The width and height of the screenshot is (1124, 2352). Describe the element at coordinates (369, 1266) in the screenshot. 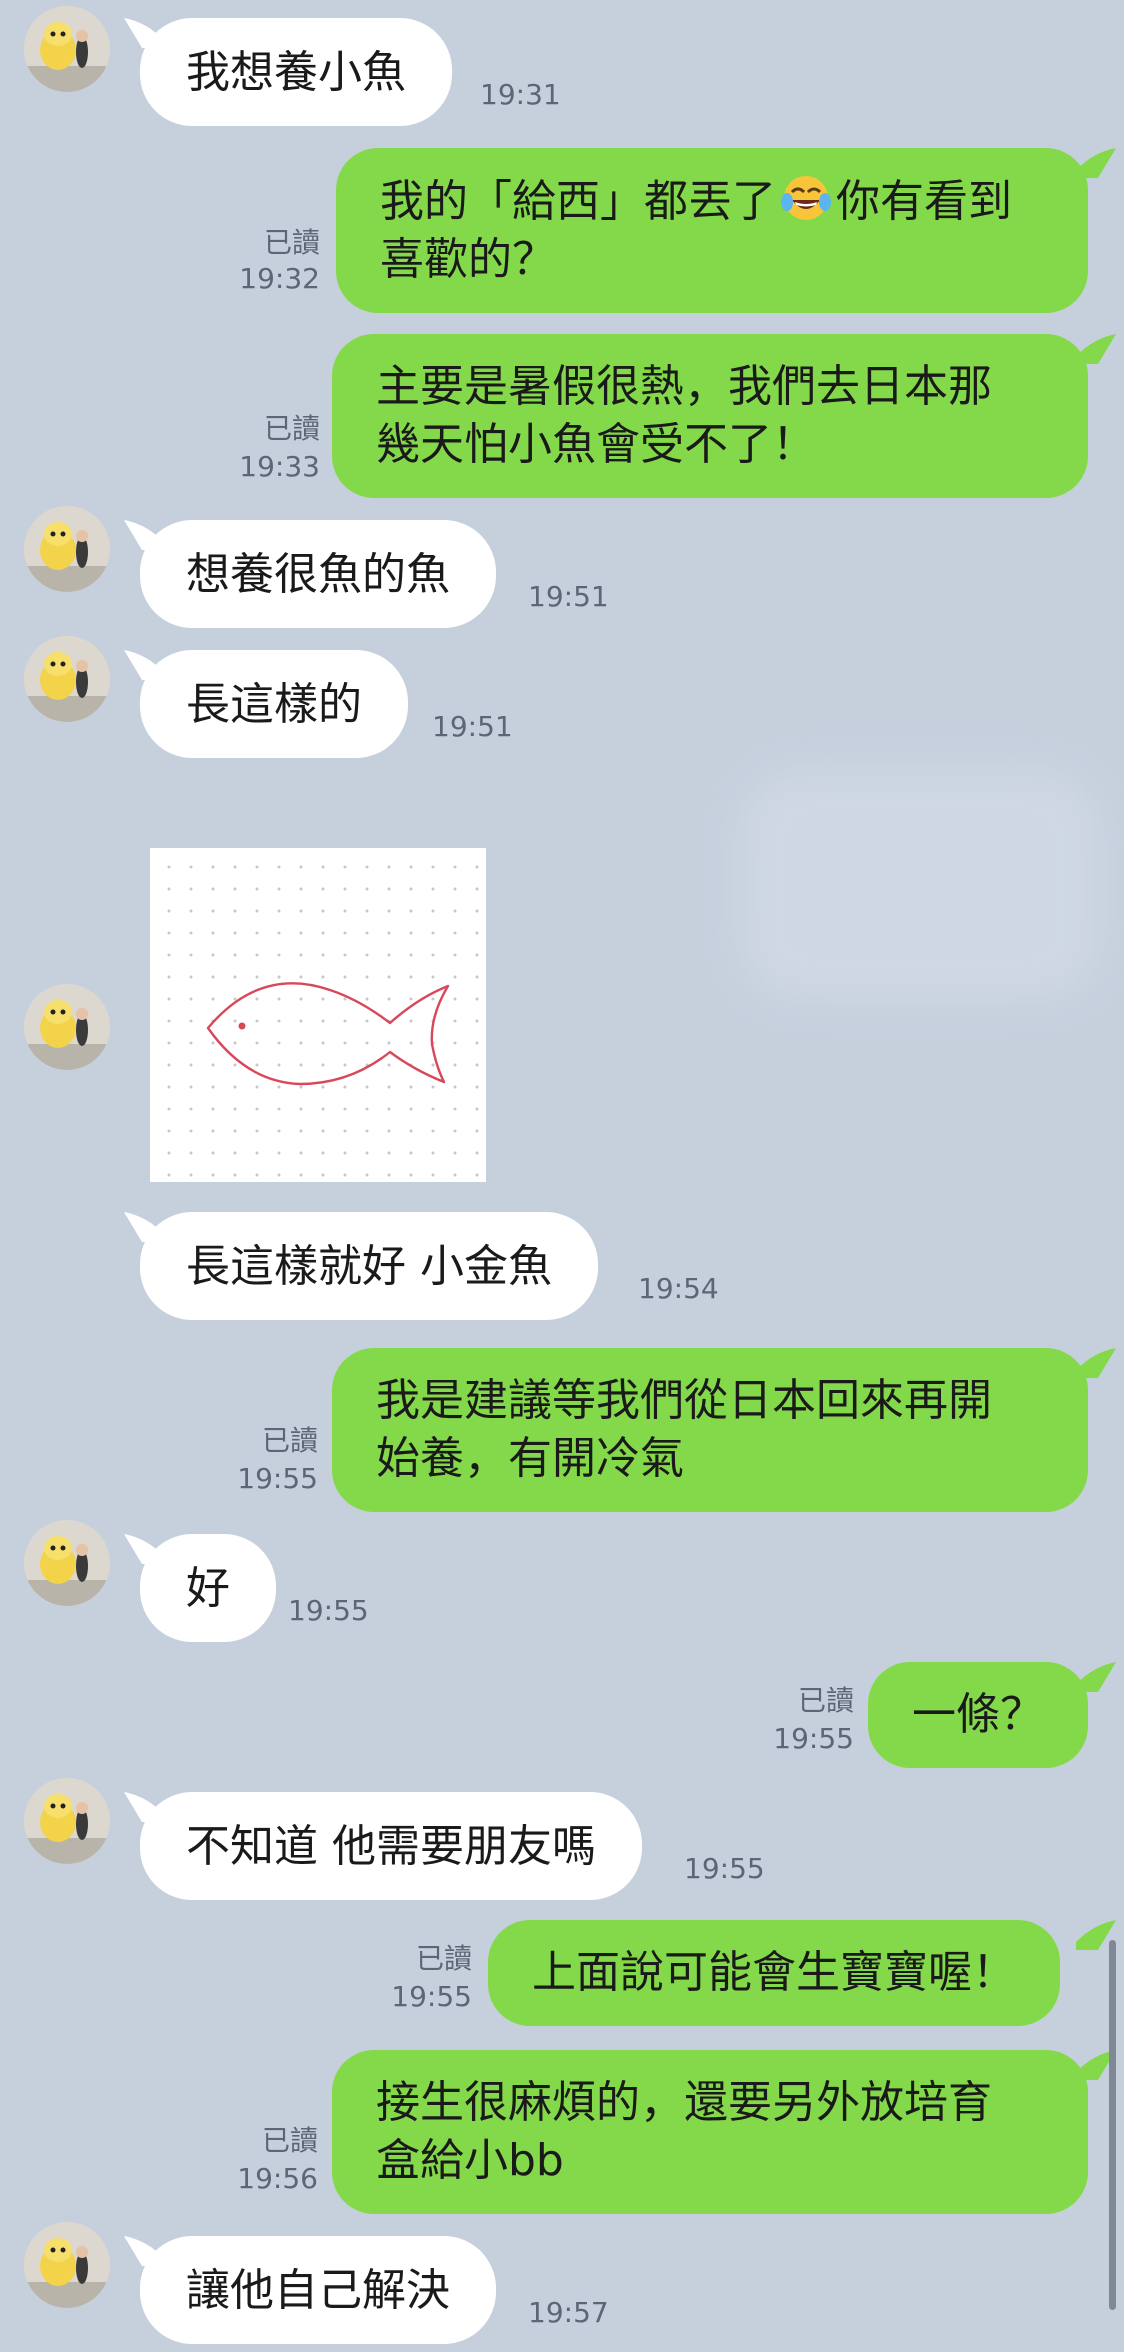

I see `incoming-message-bubble: 長這樣就好 小金魚` at that location.